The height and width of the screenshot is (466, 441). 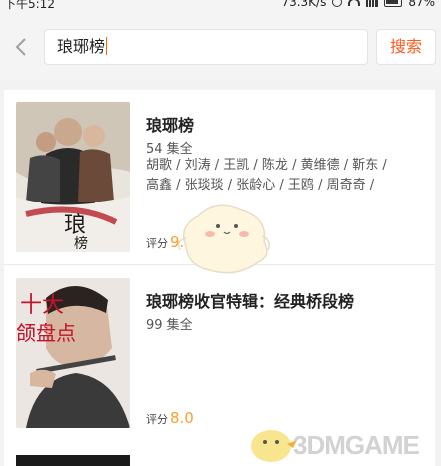 What do you see at coordinates (73, 177) in the screenshot?
I see `poster-image: 琅 榜` at bounding box center [73, 177].